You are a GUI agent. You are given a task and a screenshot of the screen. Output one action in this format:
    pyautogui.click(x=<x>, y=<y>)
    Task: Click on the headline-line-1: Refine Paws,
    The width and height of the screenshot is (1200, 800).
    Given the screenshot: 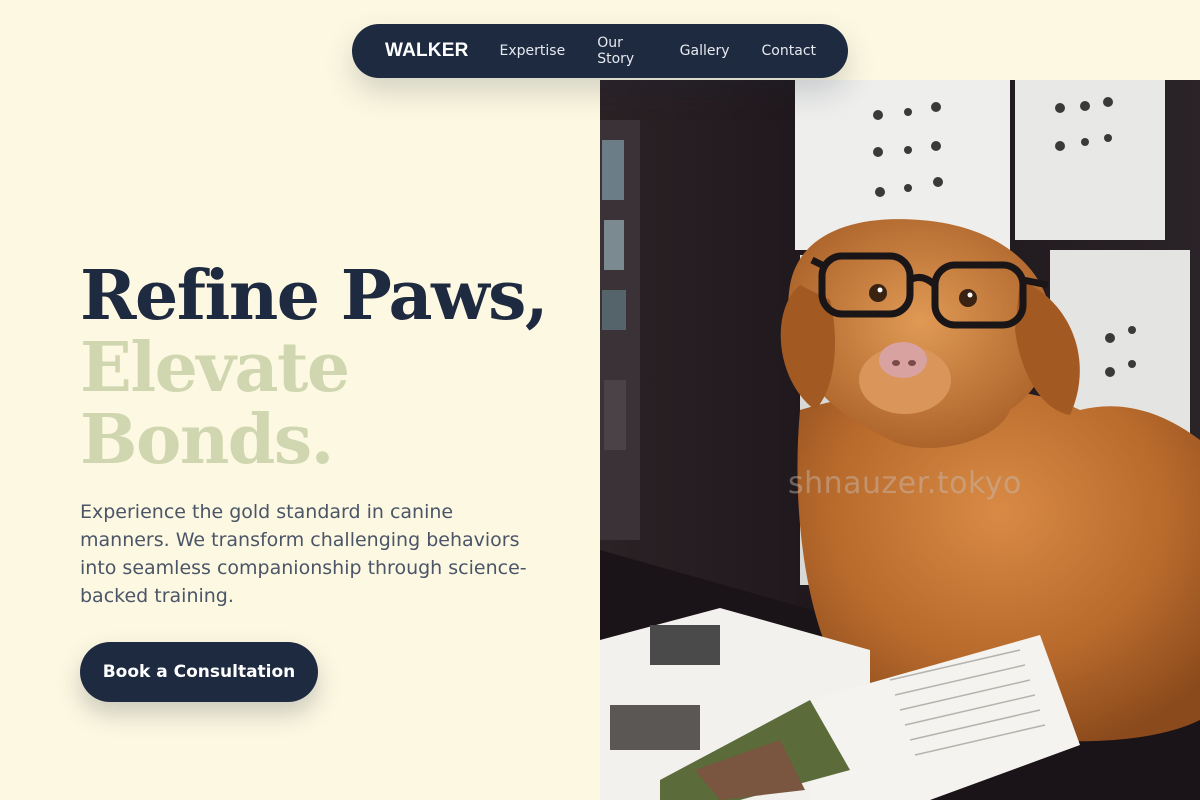 What is the action you would take?
    pyautogui.click(x=314, y=296)
    